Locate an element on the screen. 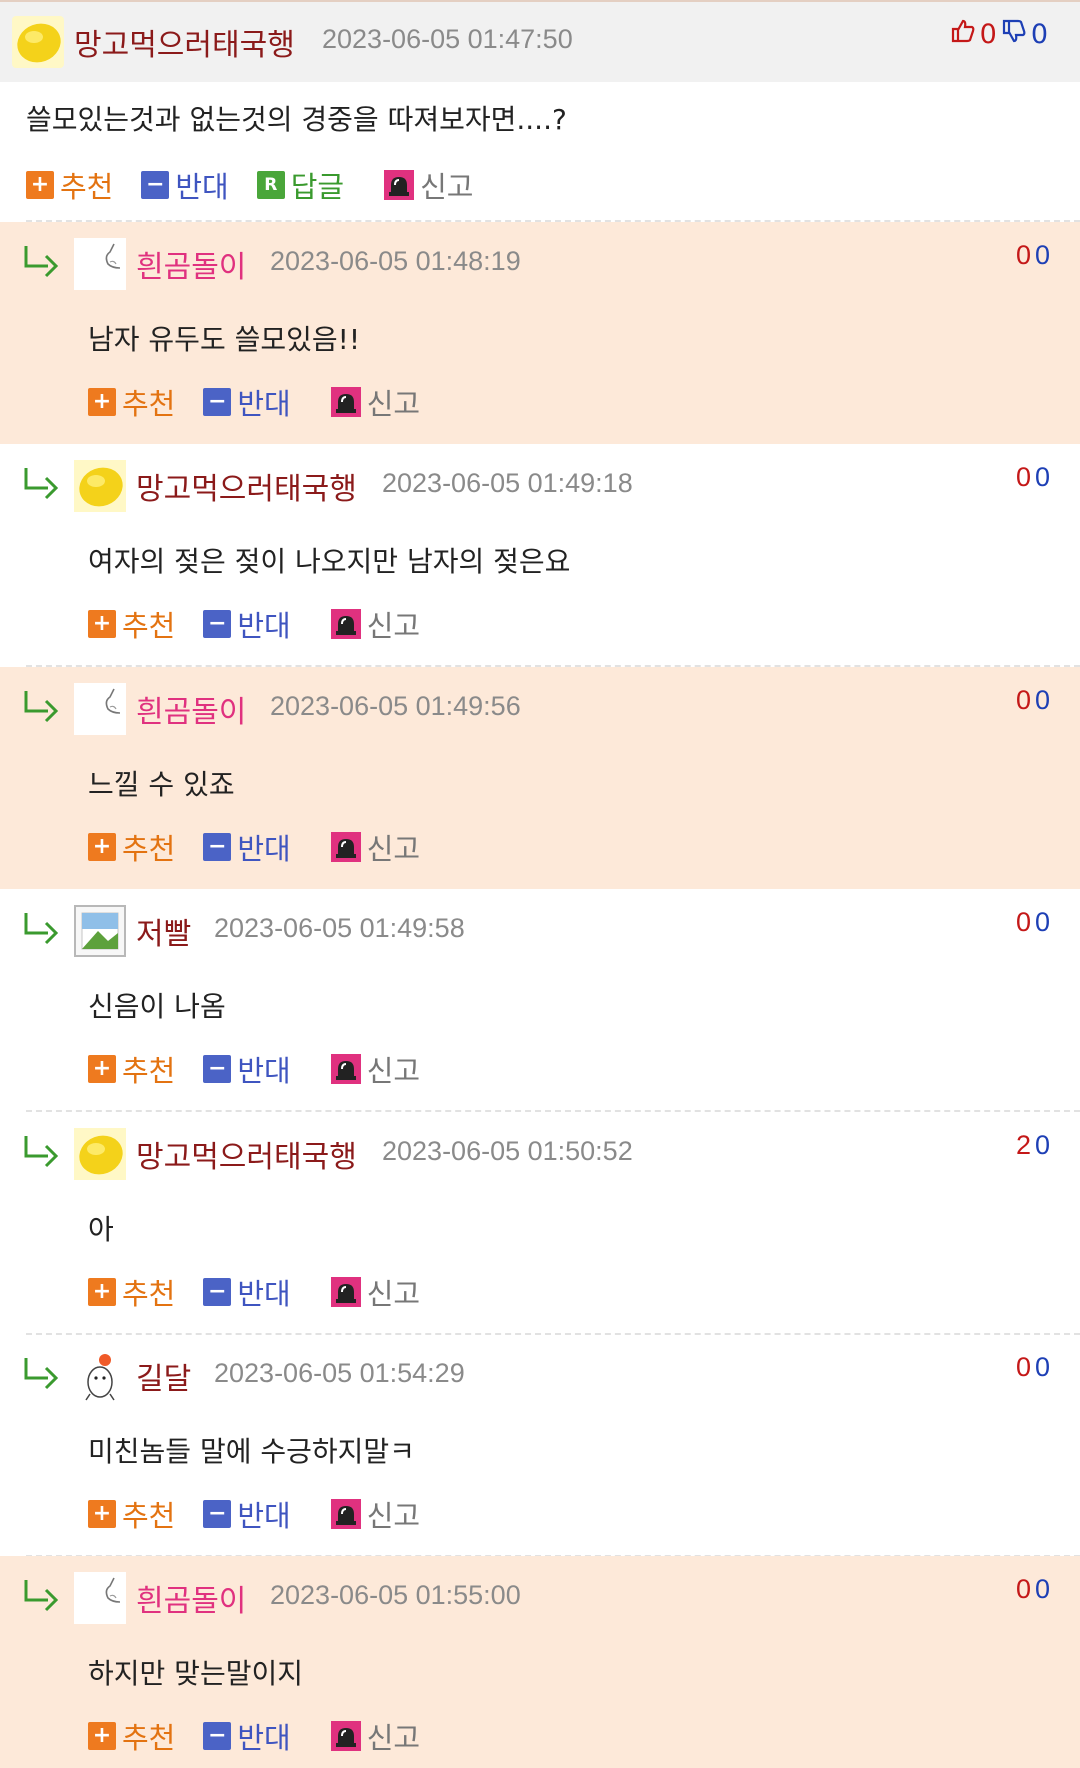 This screenshot has height=1768, width=1080. reply-button: R 답글 is located at coordinates (300, 185).